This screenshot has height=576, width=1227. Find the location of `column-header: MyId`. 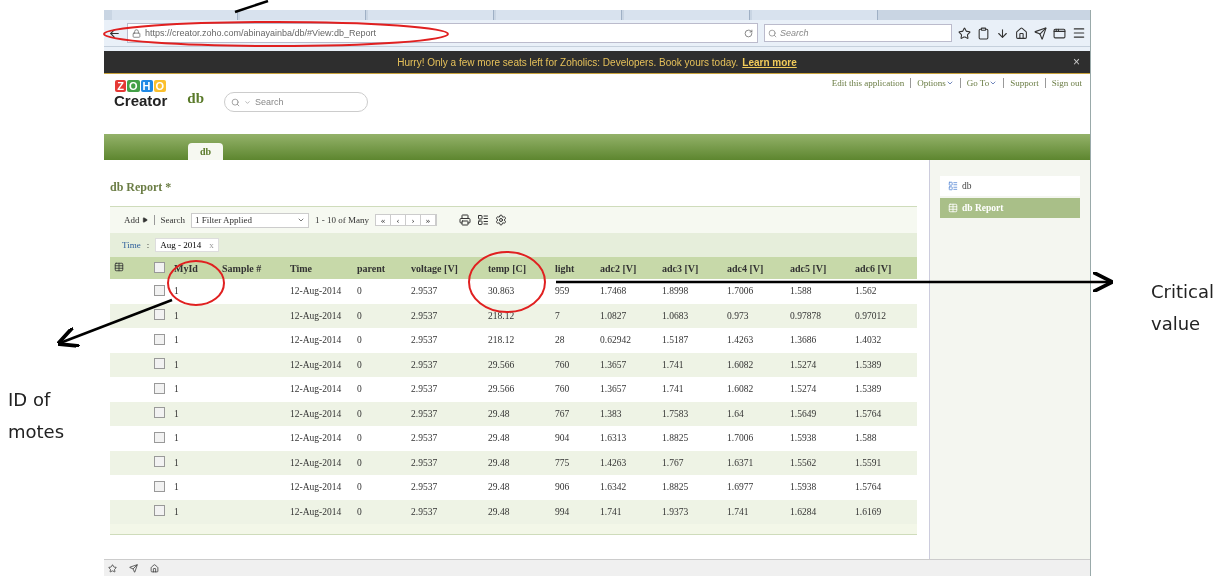

column-header: MyId is located at coordinates (194, 268).